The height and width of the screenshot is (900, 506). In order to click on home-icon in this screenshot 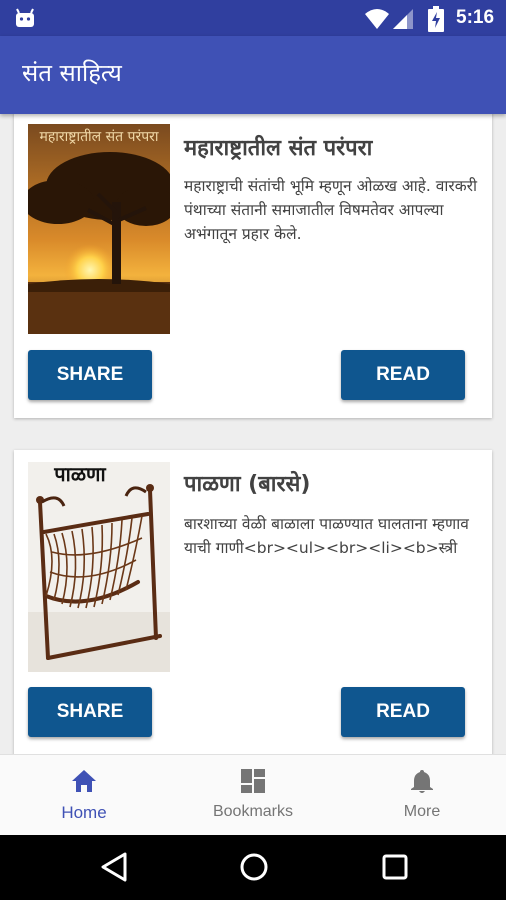, I will do `click(84, 781)`.